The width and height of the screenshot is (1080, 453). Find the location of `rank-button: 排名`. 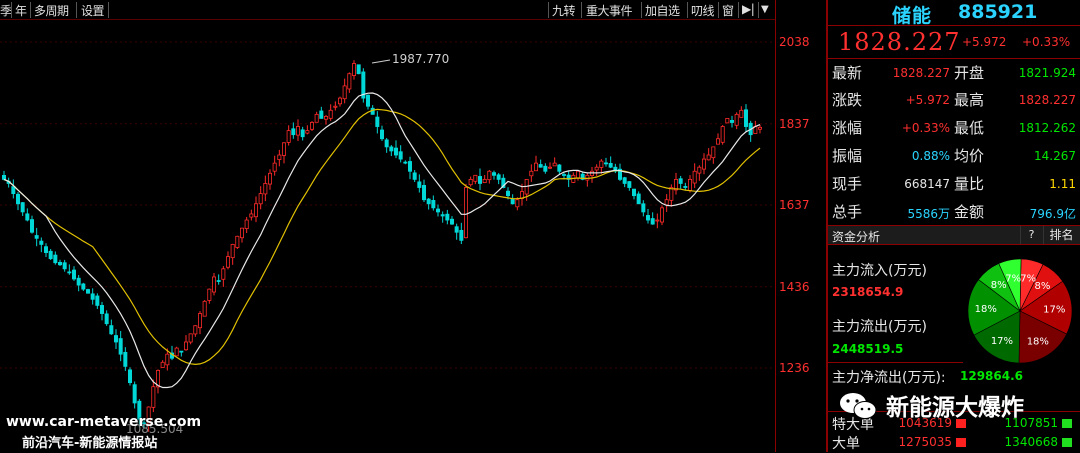

rank-button: 排名 is located at coordinates (1061, 235).